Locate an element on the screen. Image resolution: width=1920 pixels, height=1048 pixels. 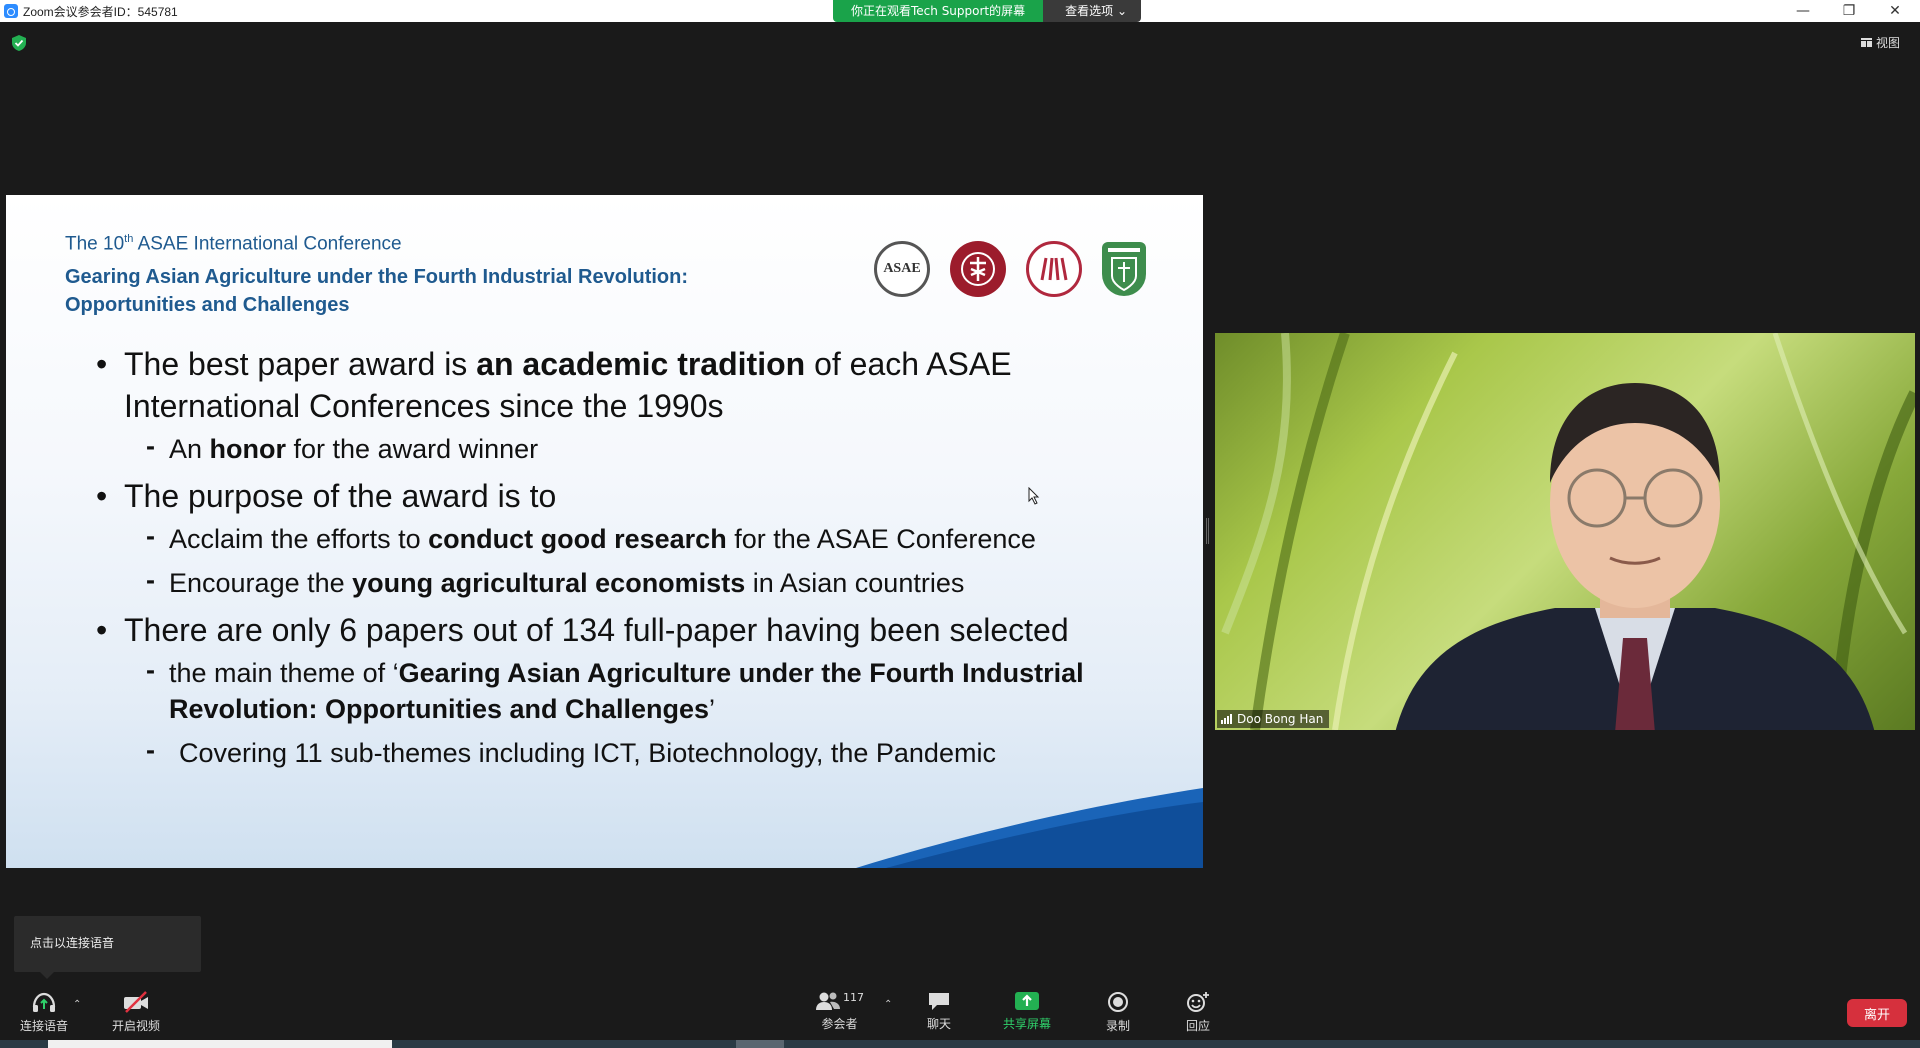
cau-logo is located at coordinates (1054, 269).